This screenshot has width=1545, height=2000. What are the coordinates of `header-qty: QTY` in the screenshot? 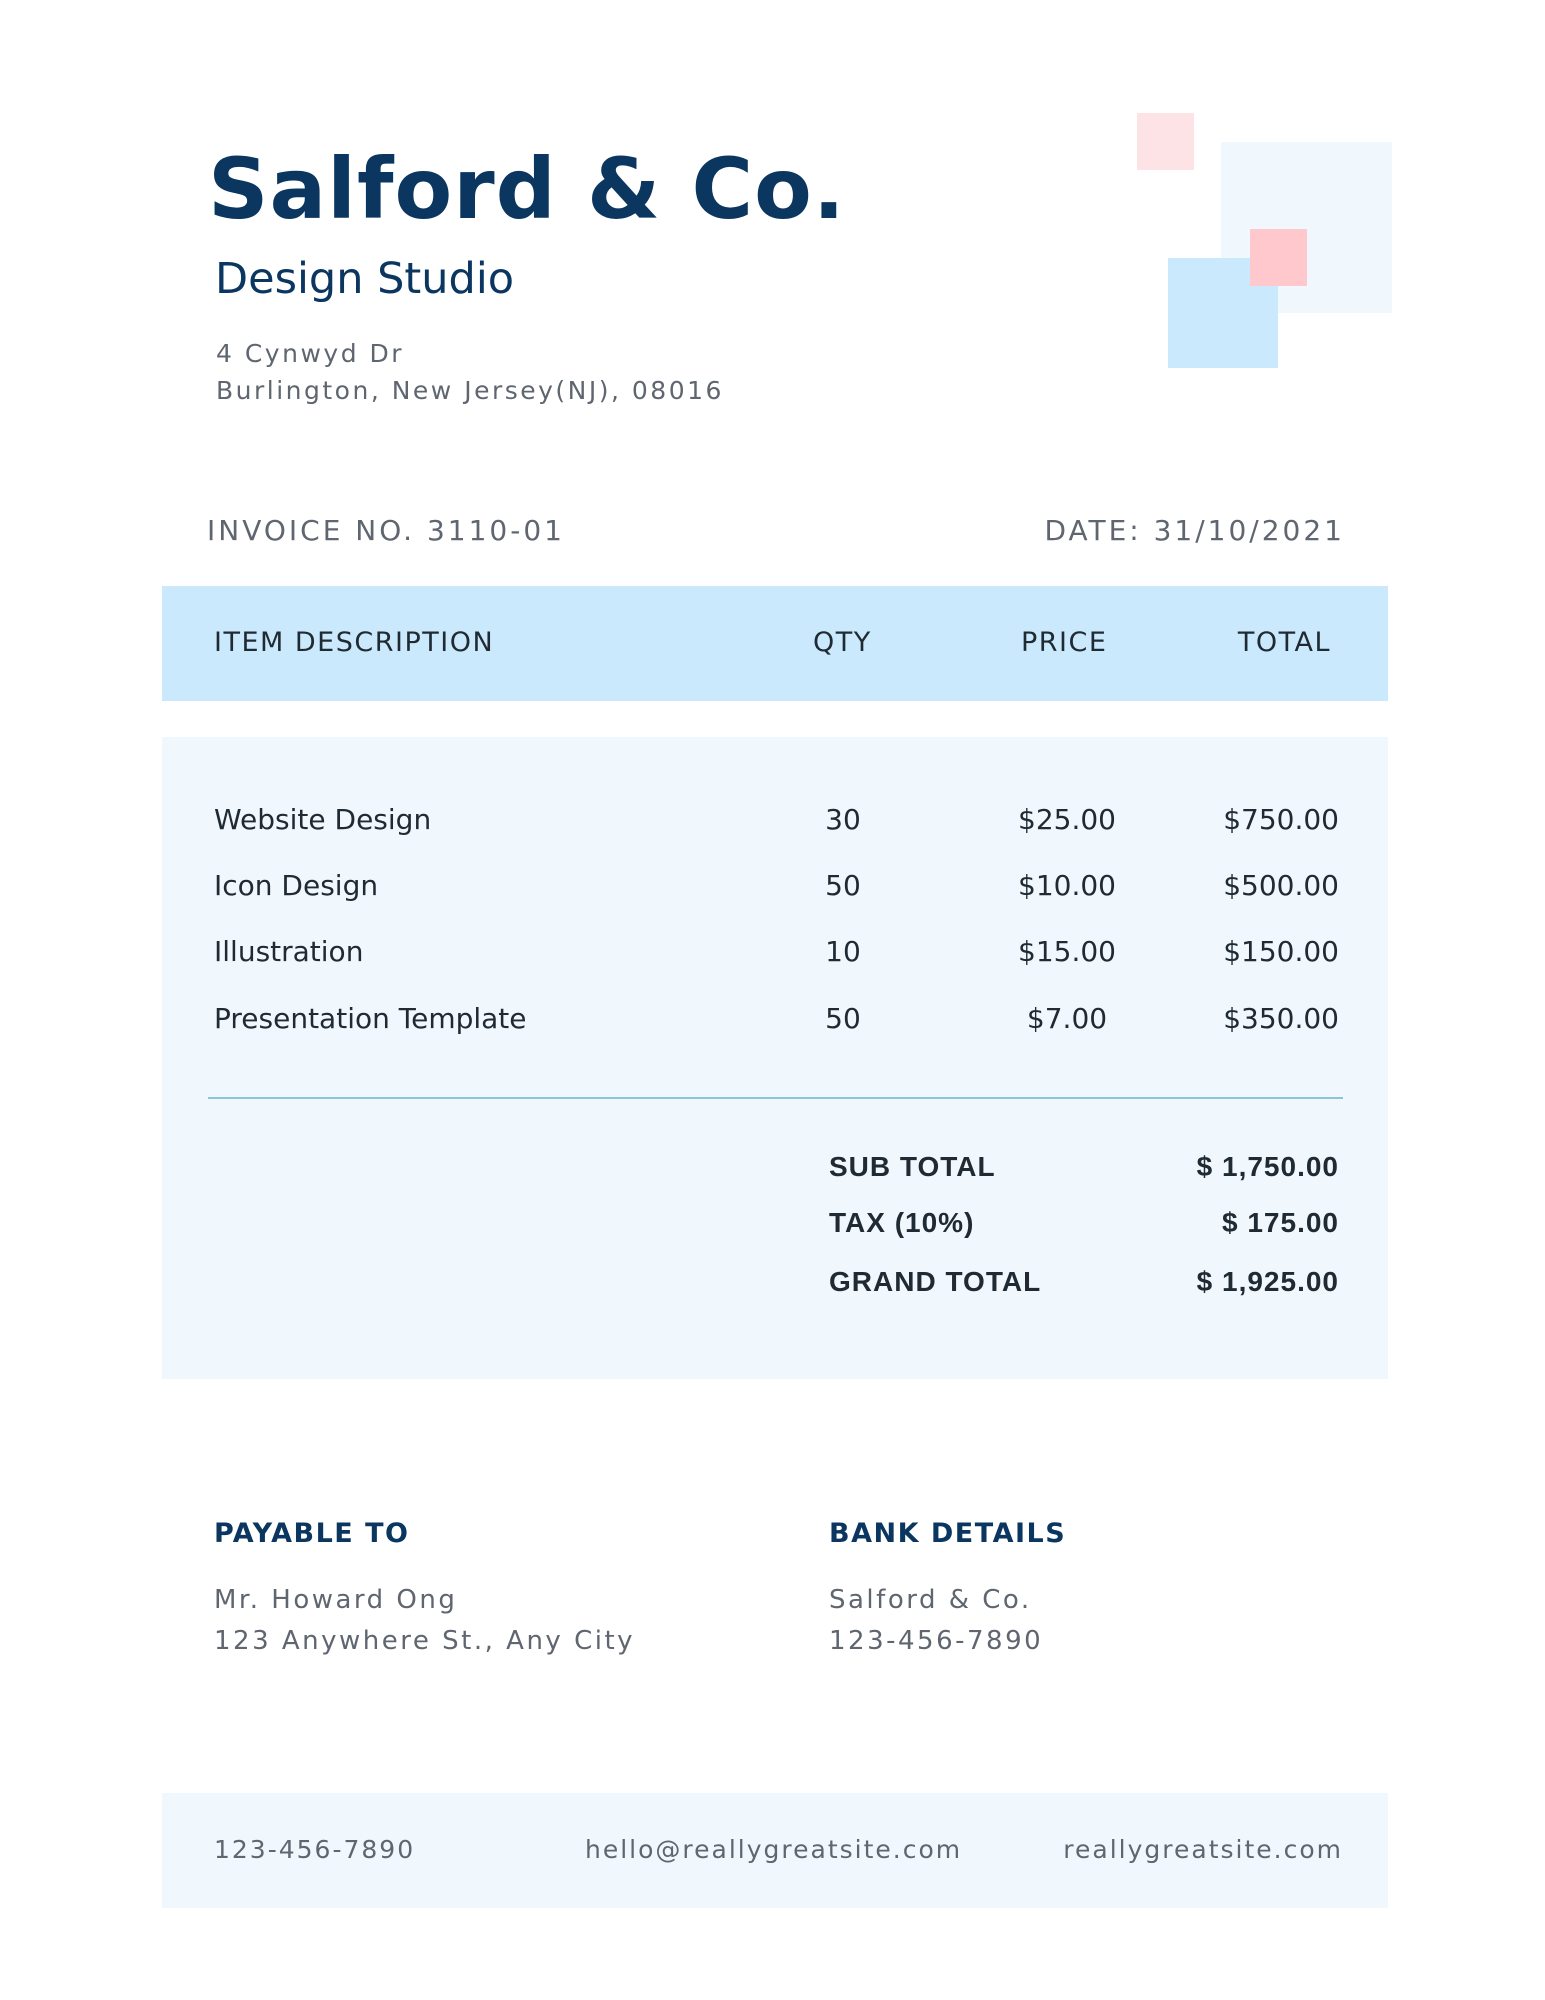 It's located at (842, 642).